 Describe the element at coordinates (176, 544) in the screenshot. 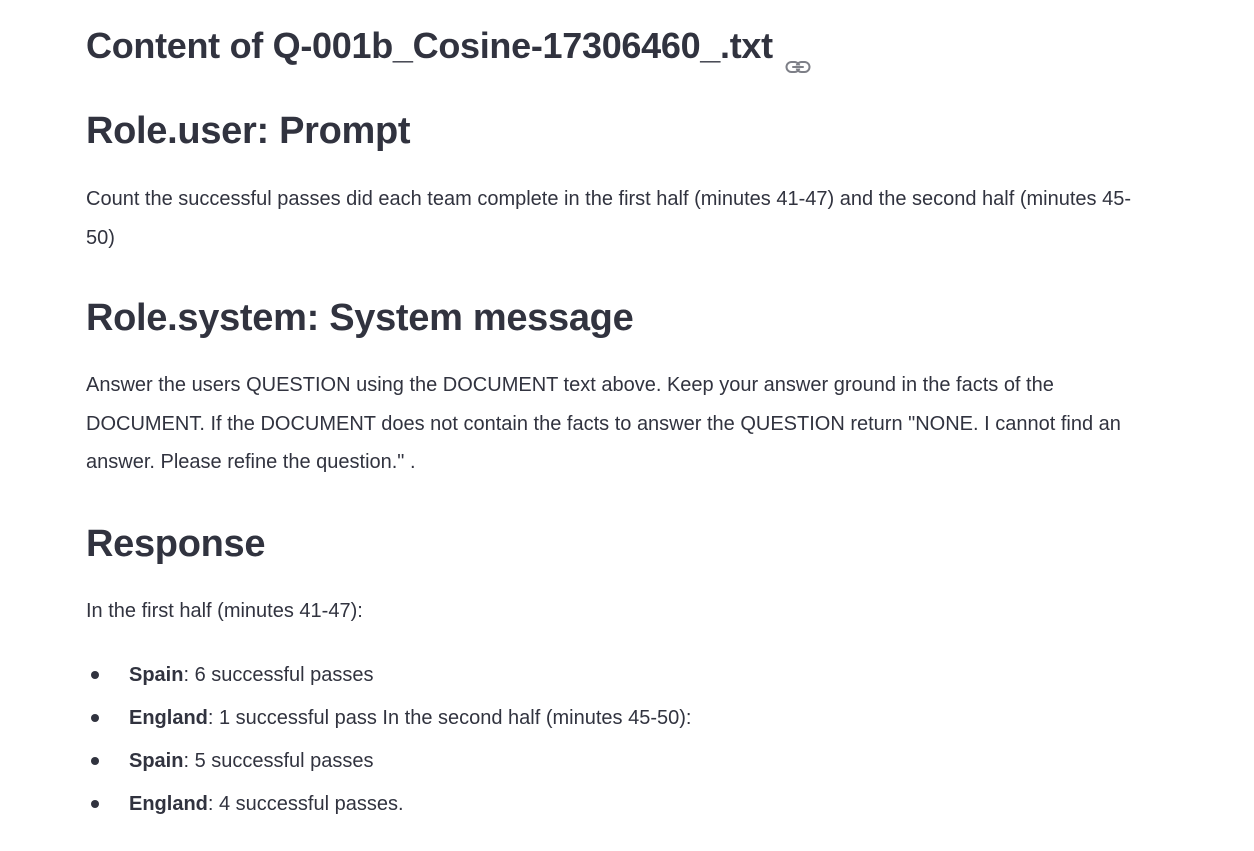

I see `response-heading: Response` at that location.